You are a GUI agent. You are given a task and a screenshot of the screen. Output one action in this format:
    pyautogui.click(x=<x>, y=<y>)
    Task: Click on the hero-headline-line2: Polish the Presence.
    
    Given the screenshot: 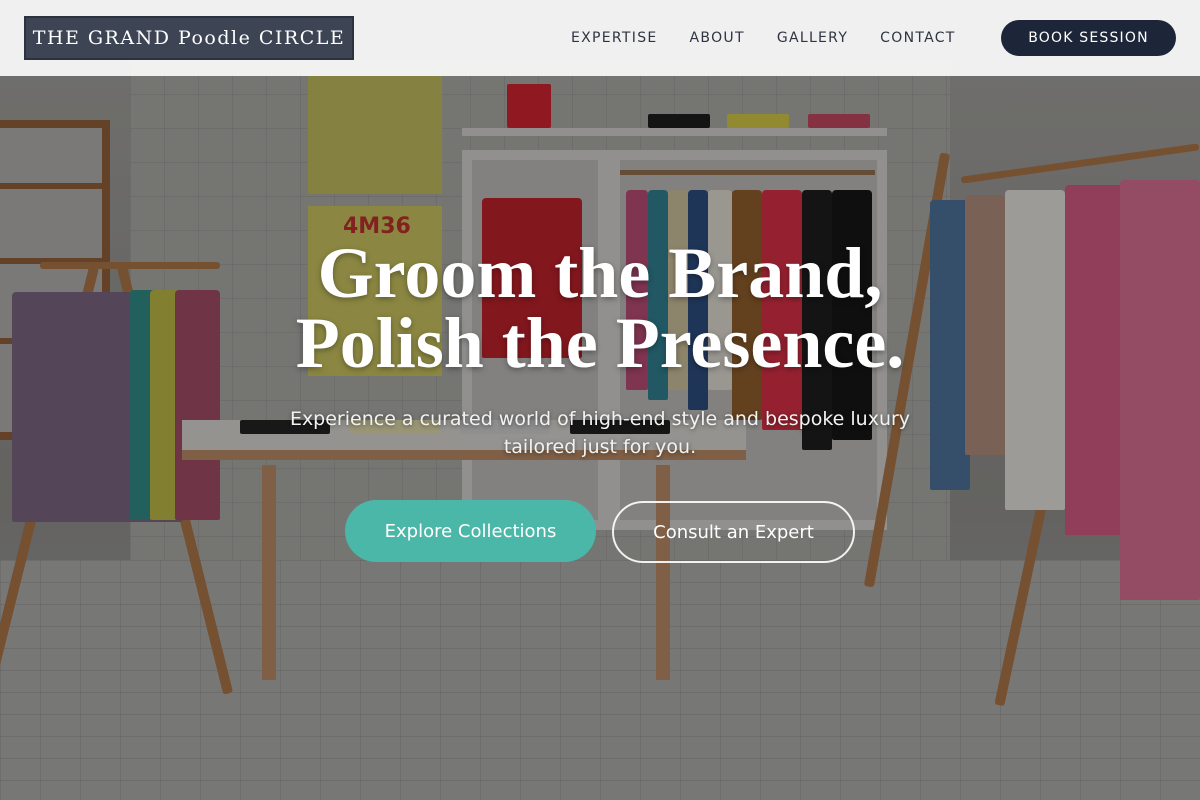 What is the action you would take?
    pyautogui.click(x=600, y=343)
    